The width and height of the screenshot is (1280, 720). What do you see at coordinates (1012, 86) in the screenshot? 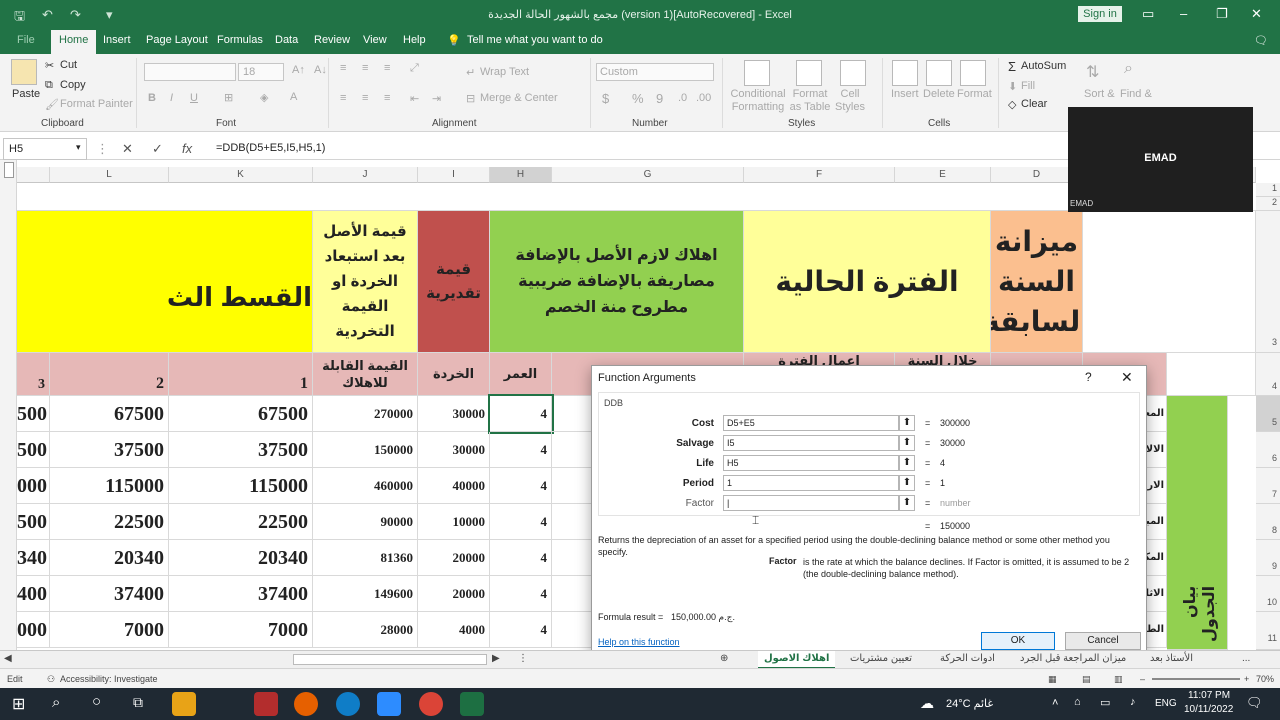
I see `fill-icon: ⬇` at bounding box center [1012, 86].